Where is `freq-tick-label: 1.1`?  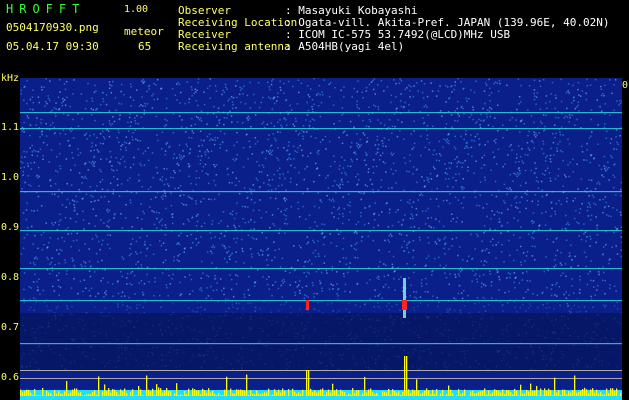 freq-tick-label: 1.1 is located at coordinates (10, 127).